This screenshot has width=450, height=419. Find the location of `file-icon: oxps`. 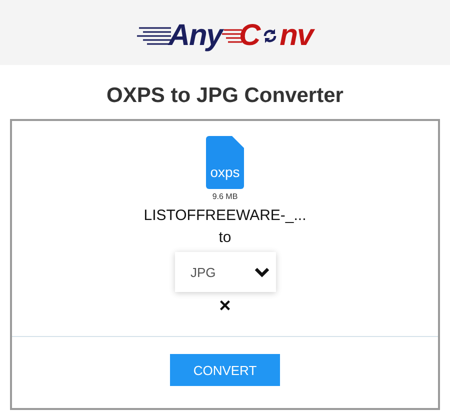

file-icon: oxps is located at coordinates (225, 162).